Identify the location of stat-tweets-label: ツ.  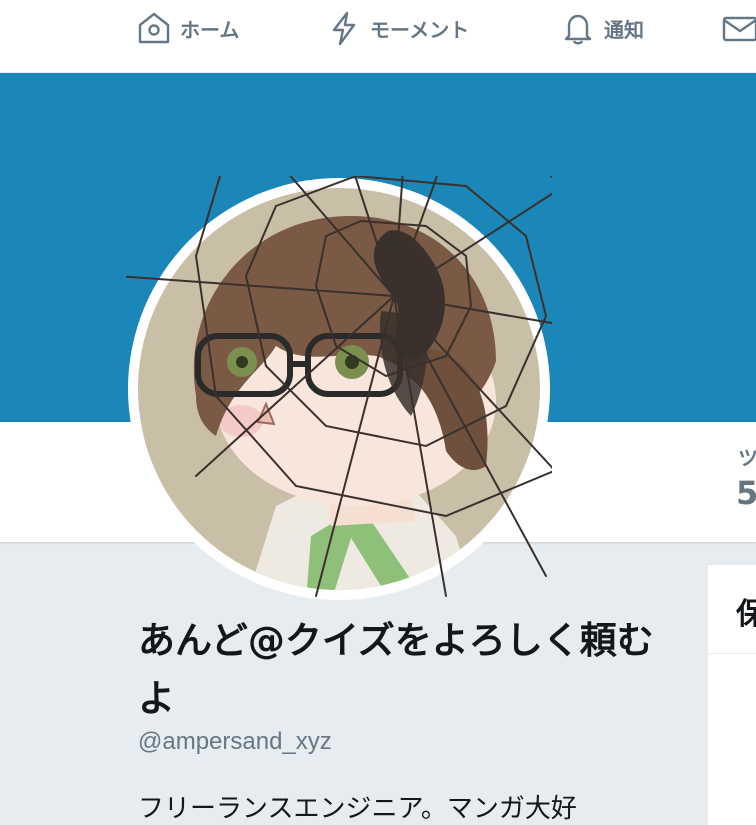
(747, 456).